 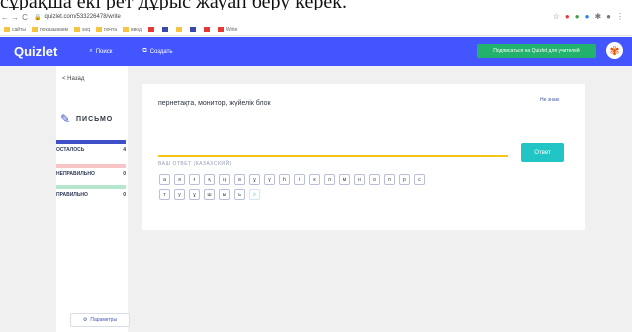 What do you see at coordinates (404, 179) in the screenshot?
I see `char-key: р` at bounding box center [404, 179].